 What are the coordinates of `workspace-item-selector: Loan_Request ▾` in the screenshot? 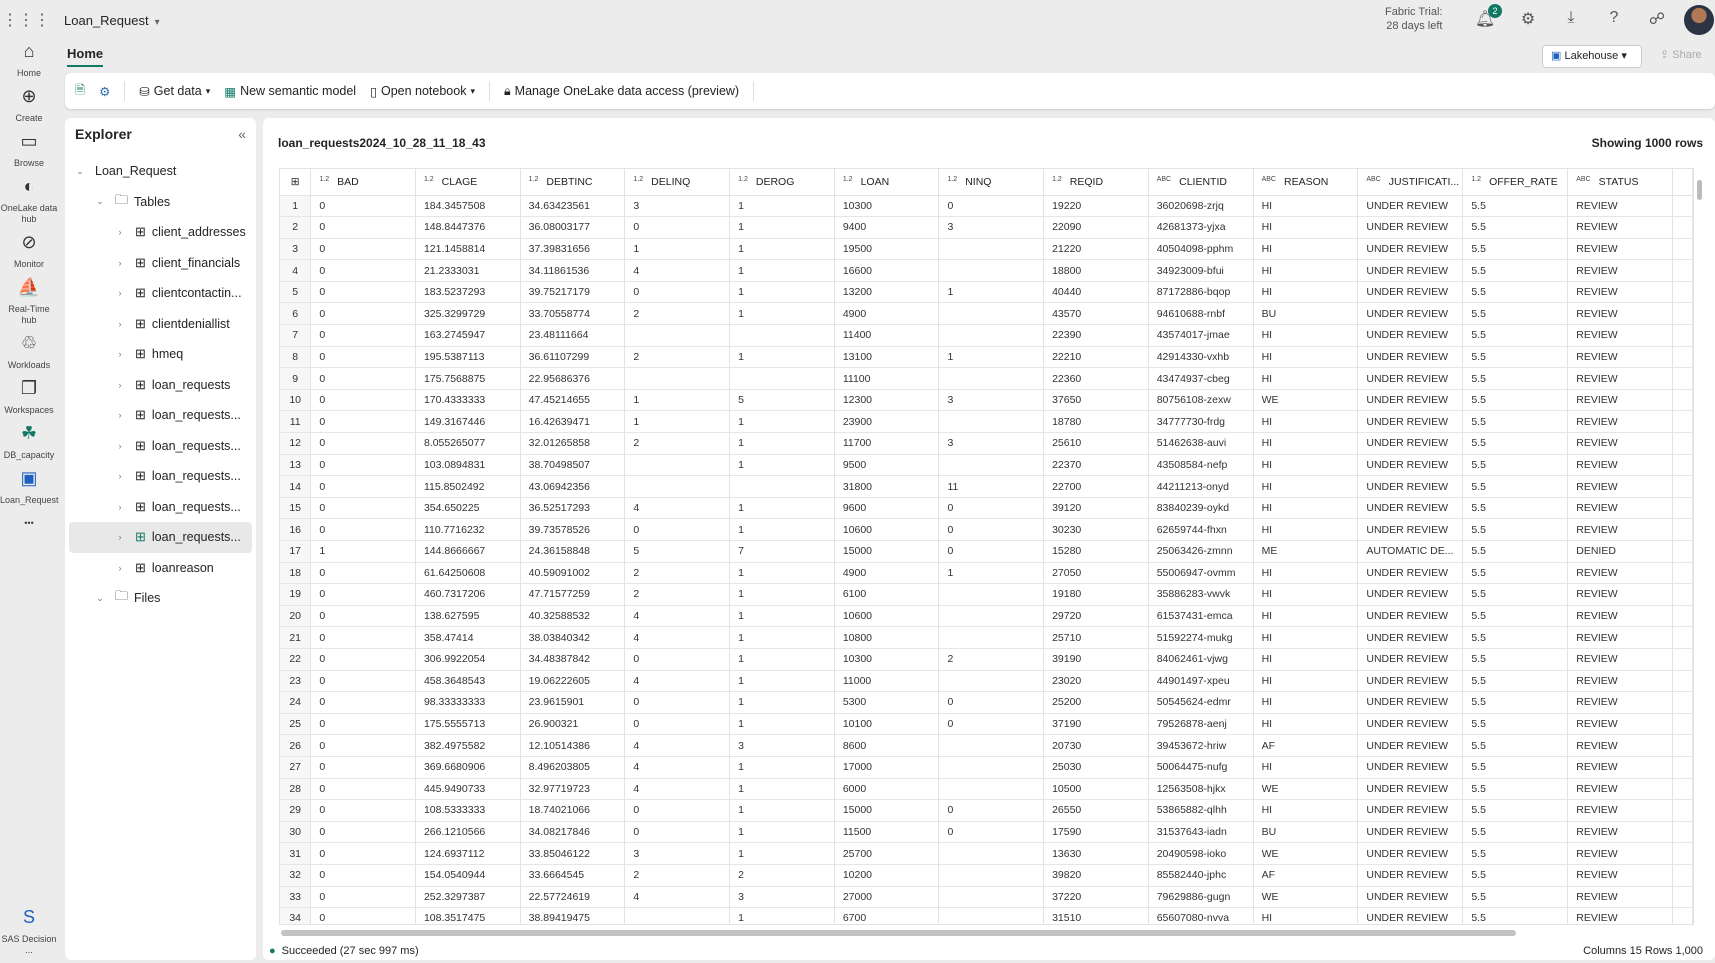 It's located at (112, 20).